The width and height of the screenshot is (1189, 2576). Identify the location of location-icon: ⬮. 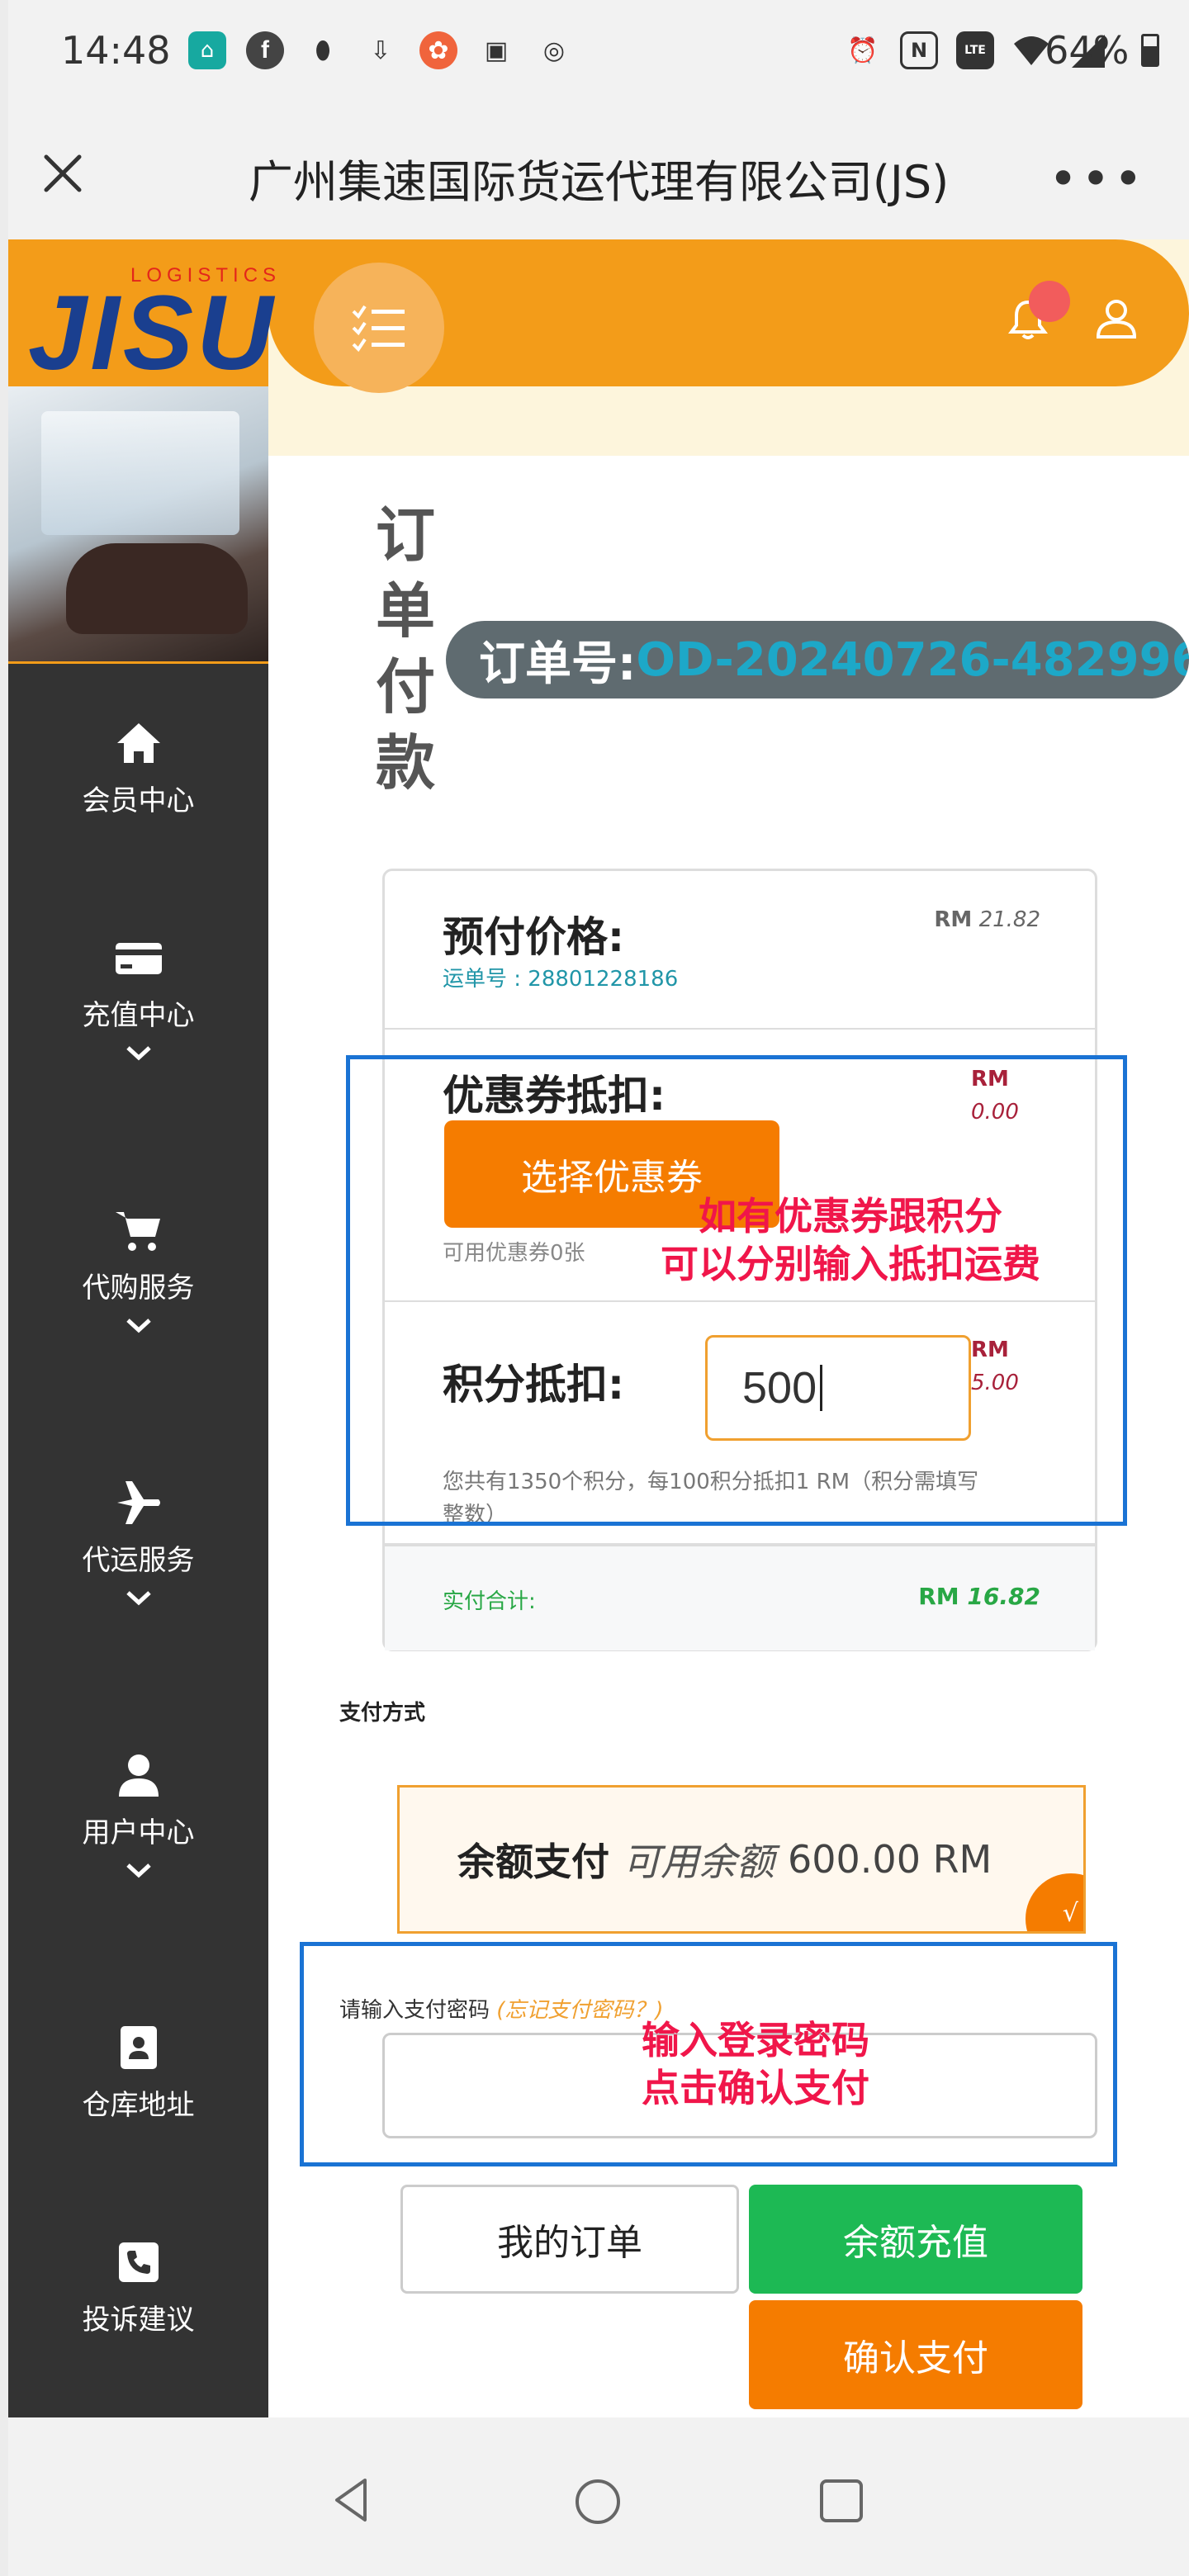
(323, 50).